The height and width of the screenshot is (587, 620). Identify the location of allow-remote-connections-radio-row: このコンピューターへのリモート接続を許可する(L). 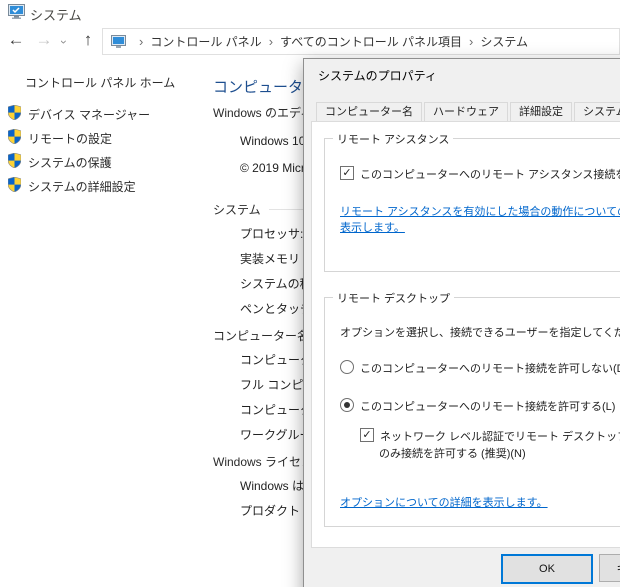
(477, 406).